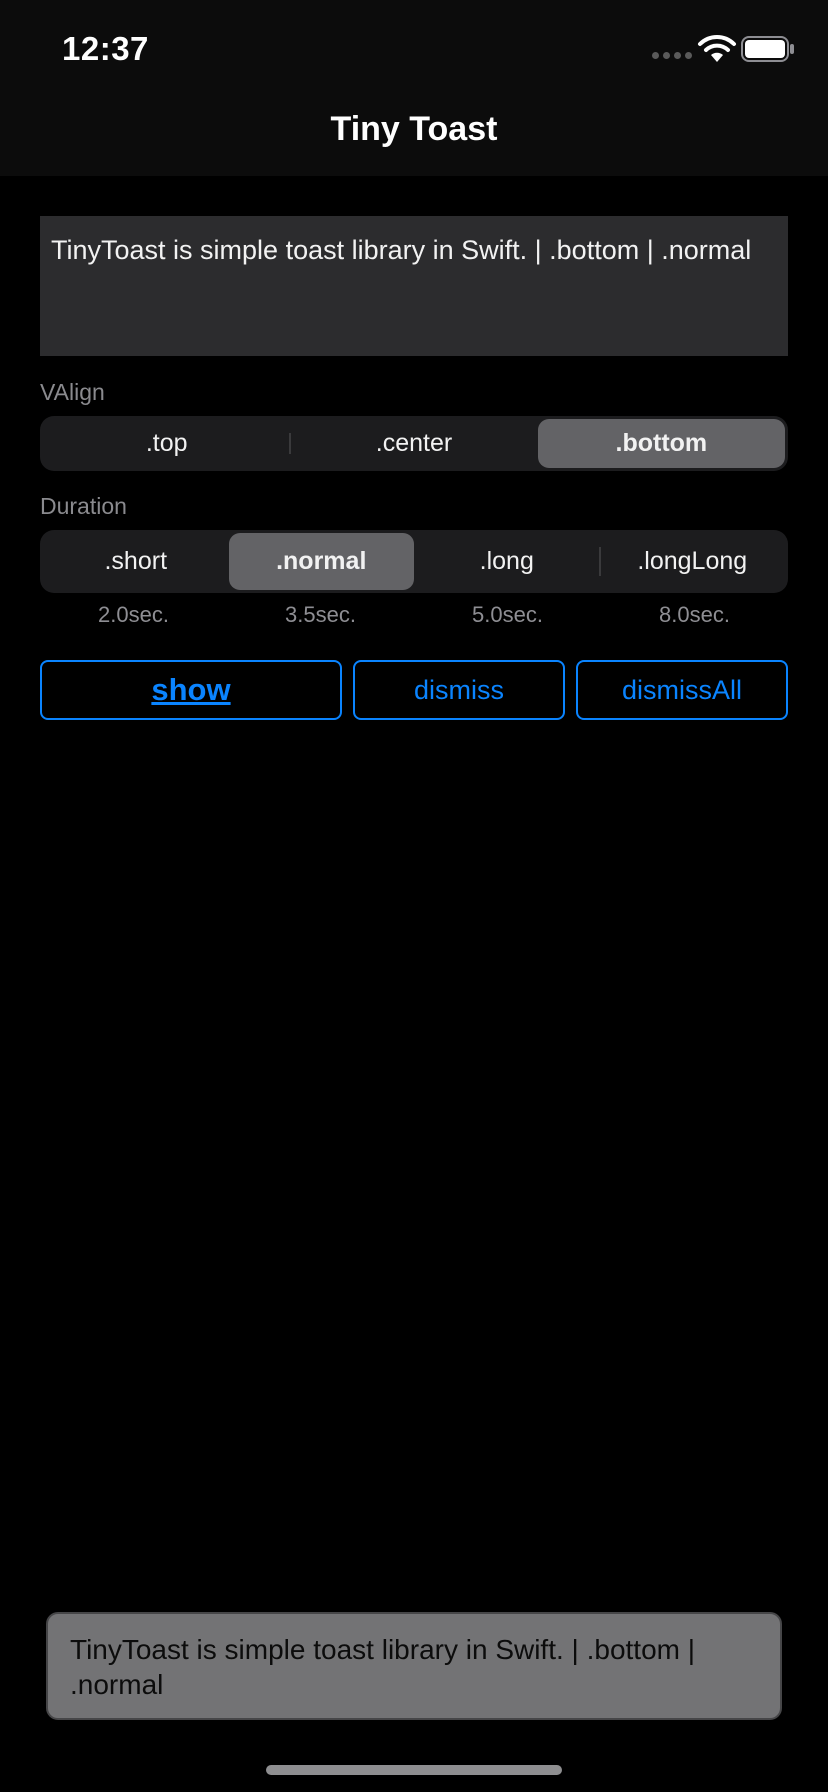 The image size is (828, 1792). Describe the element at coordinates (661, 443) in the screenshot. I see `valign-segment-bottom: .bottom` at that location.